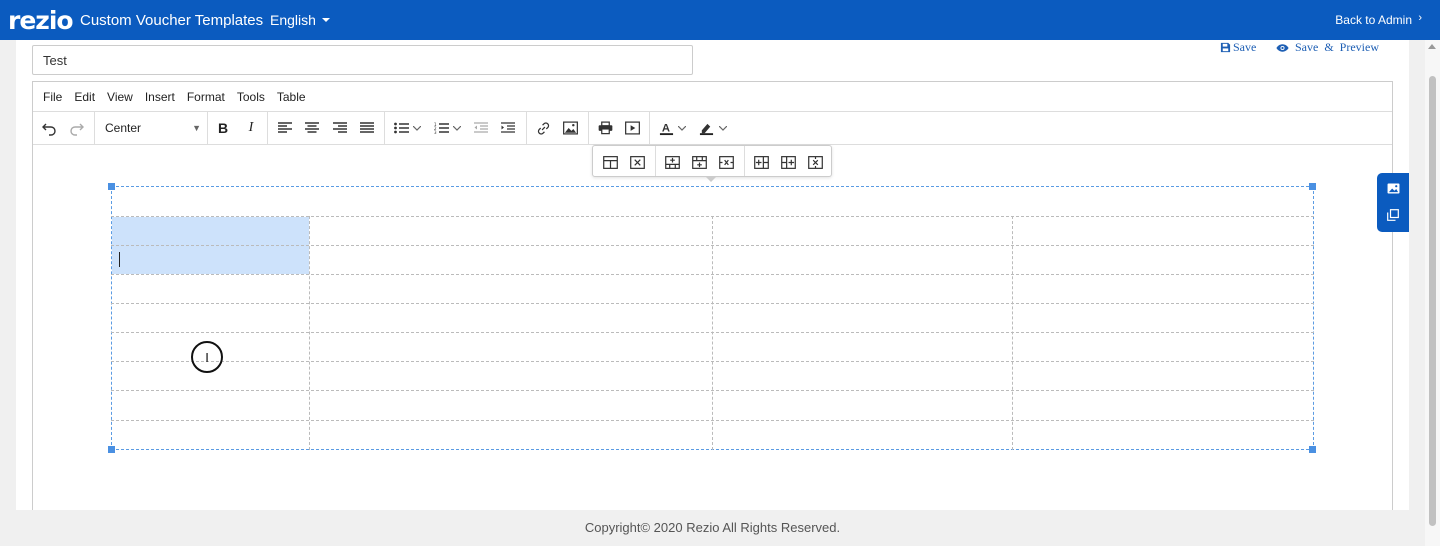  Describe the element at coordinates (1225, 47) in the screenshot. I see `save-icon` at that location.